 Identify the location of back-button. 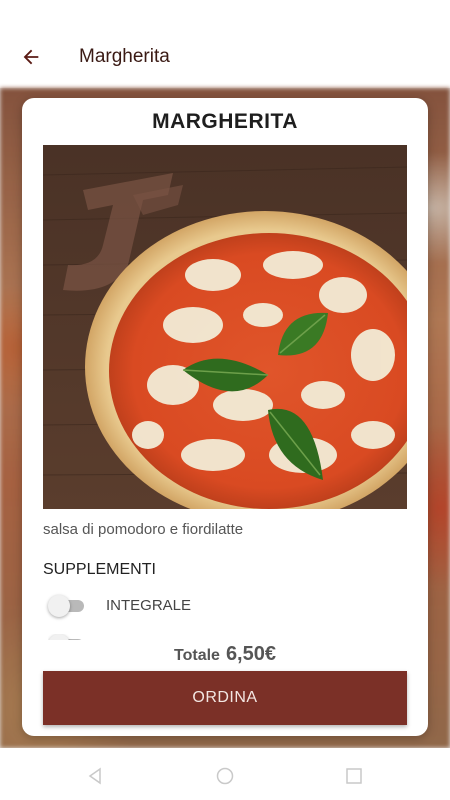
(31, 57).